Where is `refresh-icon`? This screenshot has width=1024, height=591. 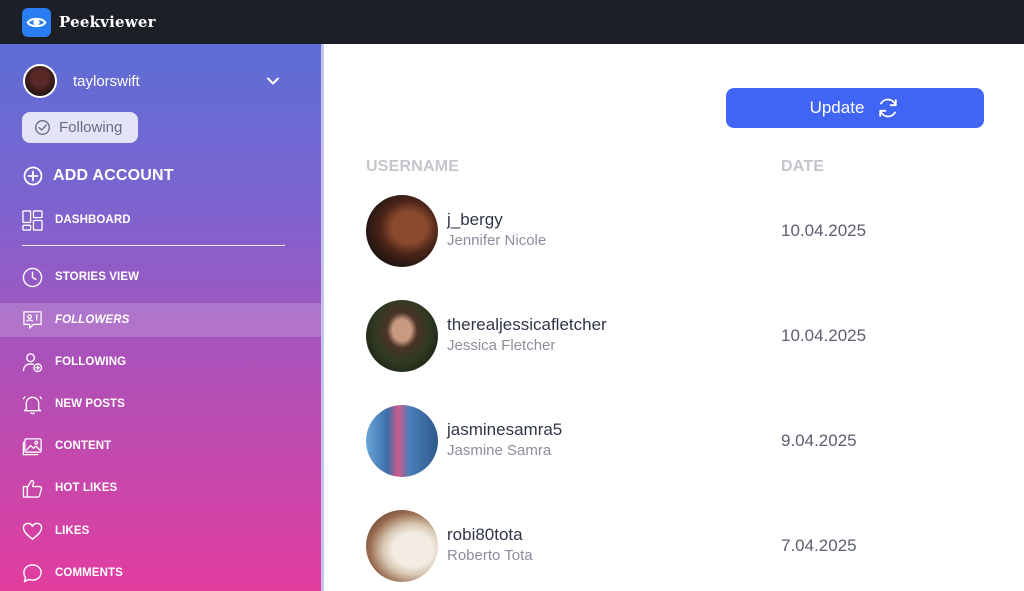
refresh-icon is located at coordinates (888, 108).